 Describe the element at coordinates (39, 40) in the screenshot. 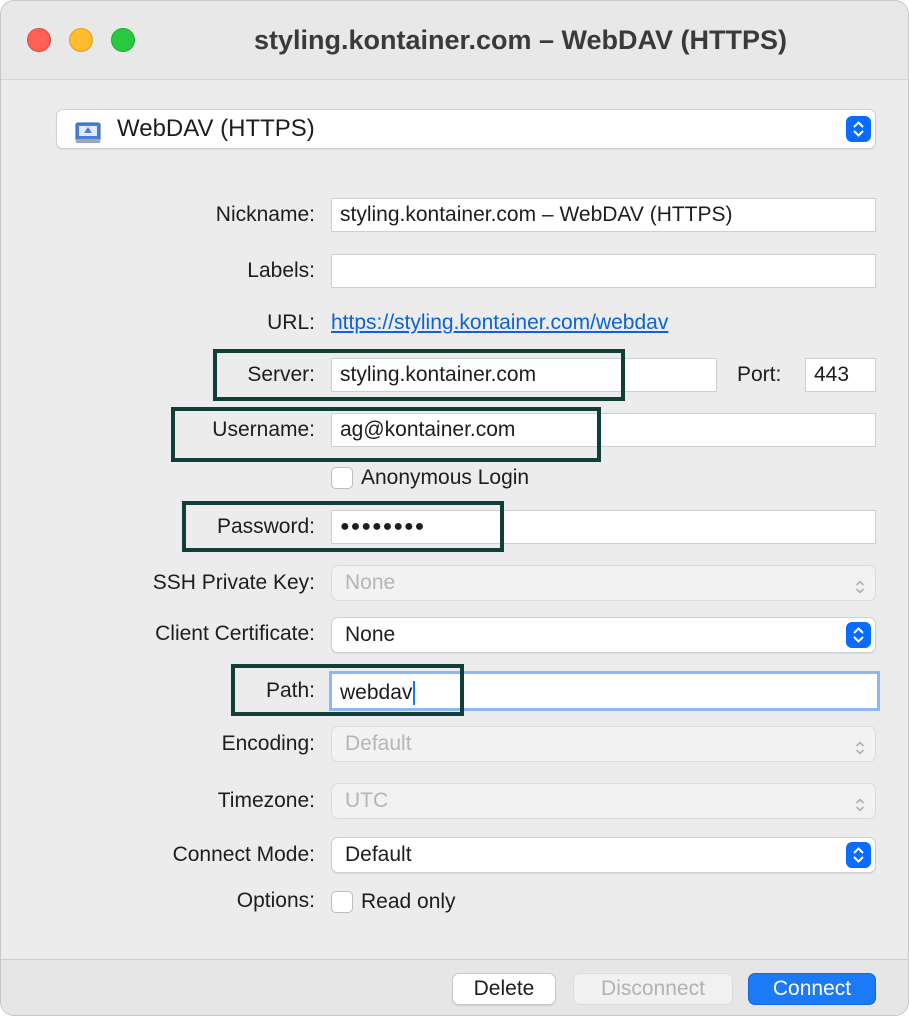

I see `close-window-button` at that location.